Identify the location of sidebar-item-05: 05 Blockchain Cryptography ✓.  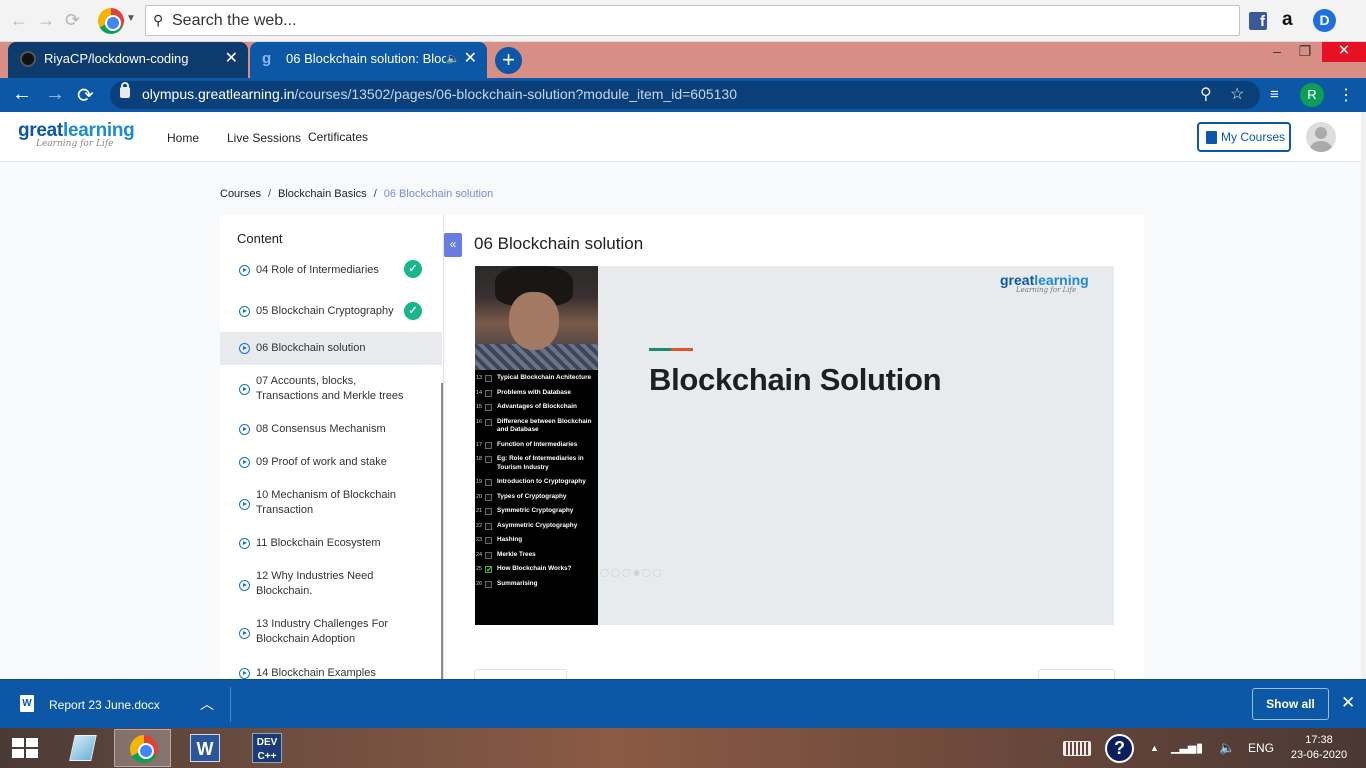
(331, 316).